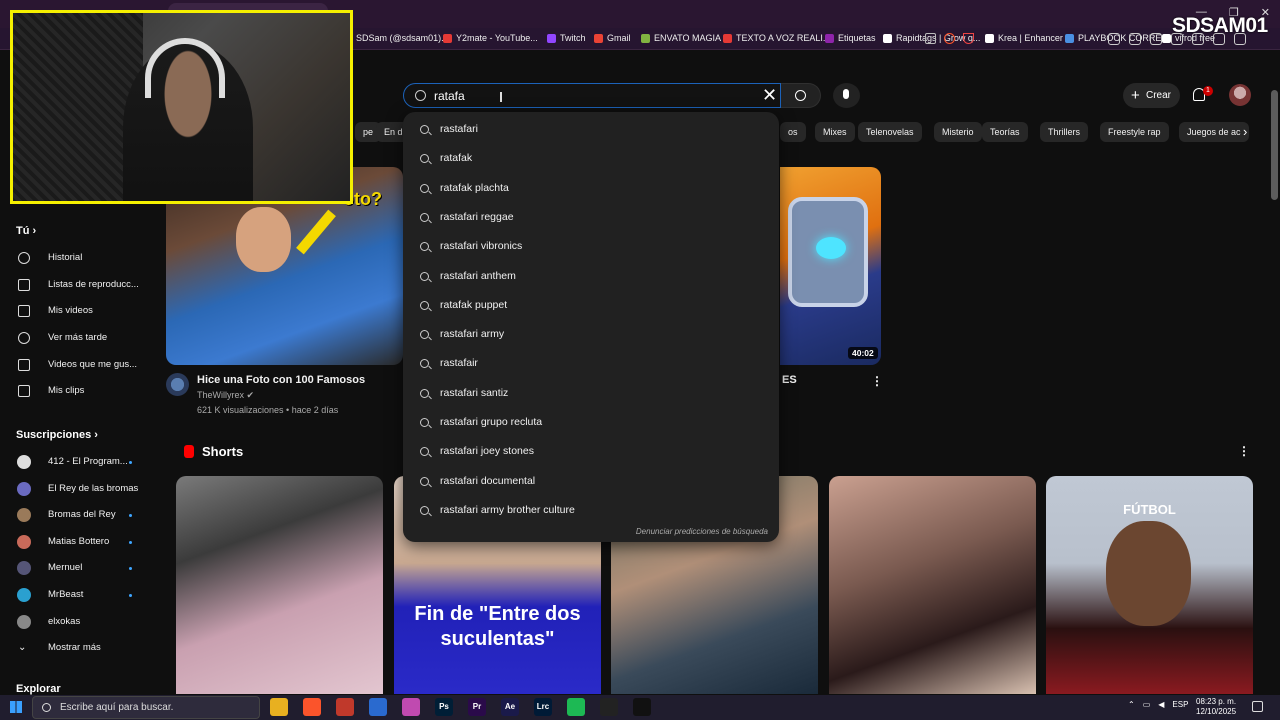 This screenshot has height=720, width=1280. Describe the element at coordinates (26, 231) in the screenshot. I see `sidebar-you-heading: Tú ›` at that location.